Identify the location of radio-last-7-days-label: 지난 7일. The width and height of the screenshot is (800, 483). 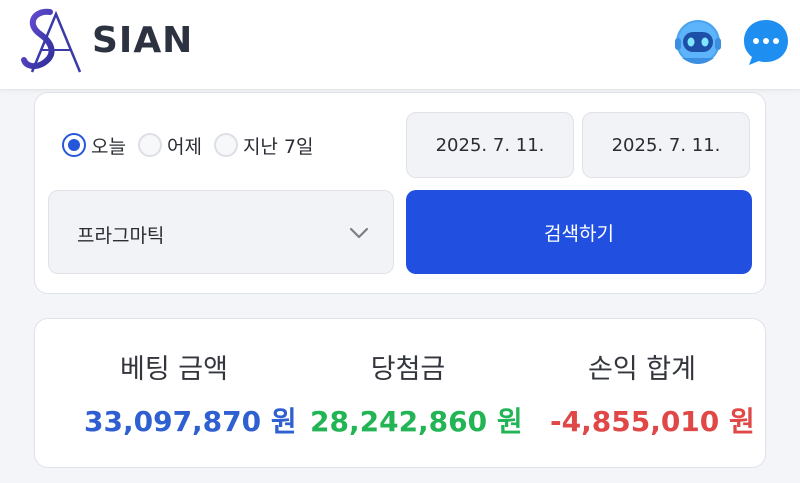
(278, 146).